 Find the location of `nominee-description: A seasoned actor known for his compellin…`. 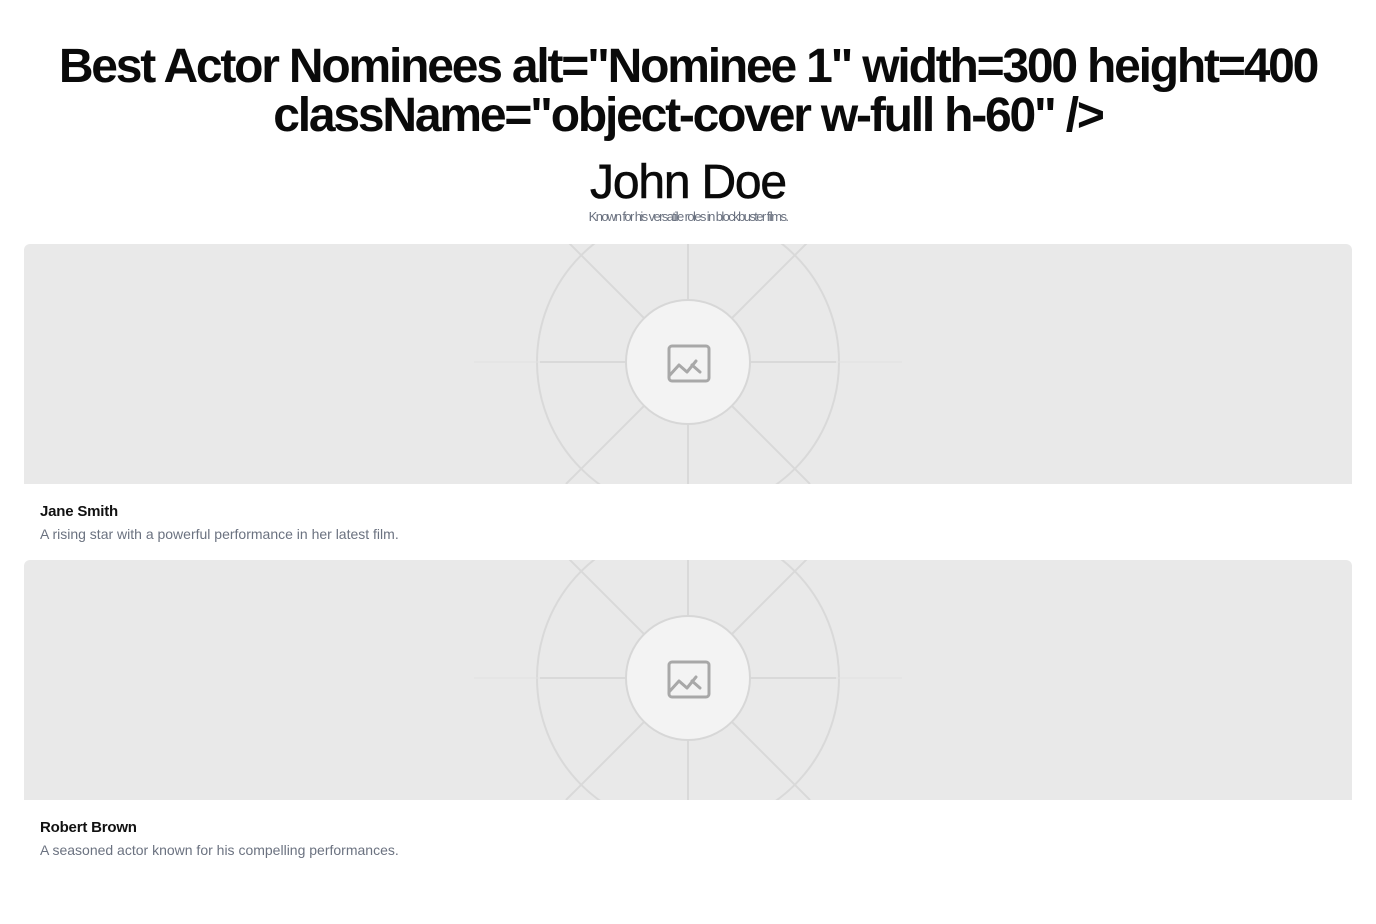

nominee-description: A seasoned actor known for his compellin… is located at coordinates (219, 850).